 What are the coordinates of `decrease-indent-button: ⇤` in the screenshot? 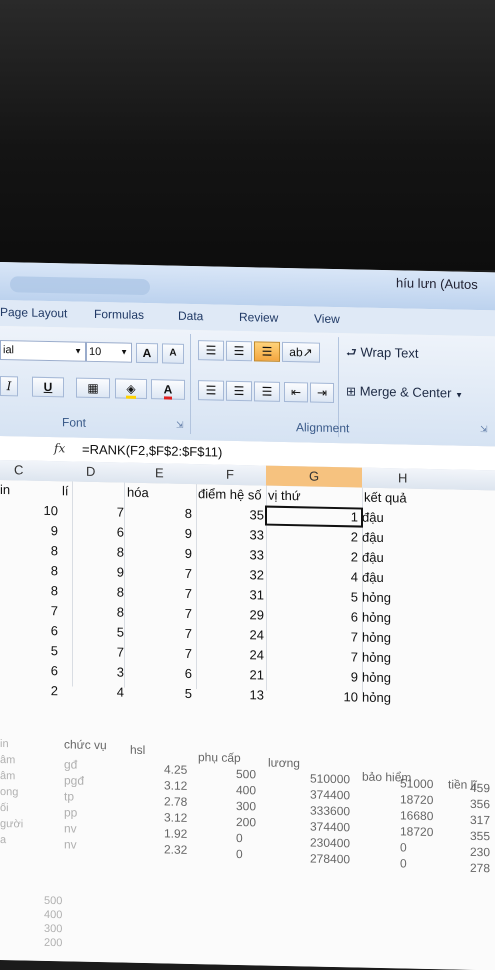 It's located at (296, 392).